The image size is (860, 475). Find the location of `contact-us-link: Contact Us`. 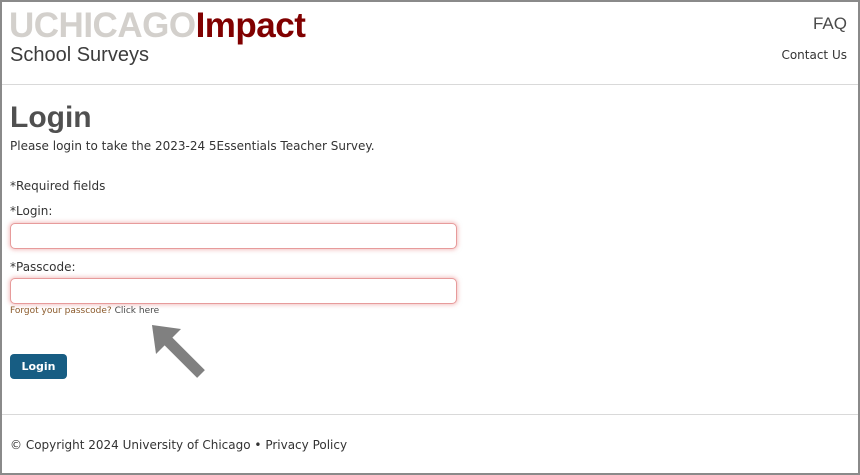

contact-us-link: Contact Us is located at coordinates (814, 55).